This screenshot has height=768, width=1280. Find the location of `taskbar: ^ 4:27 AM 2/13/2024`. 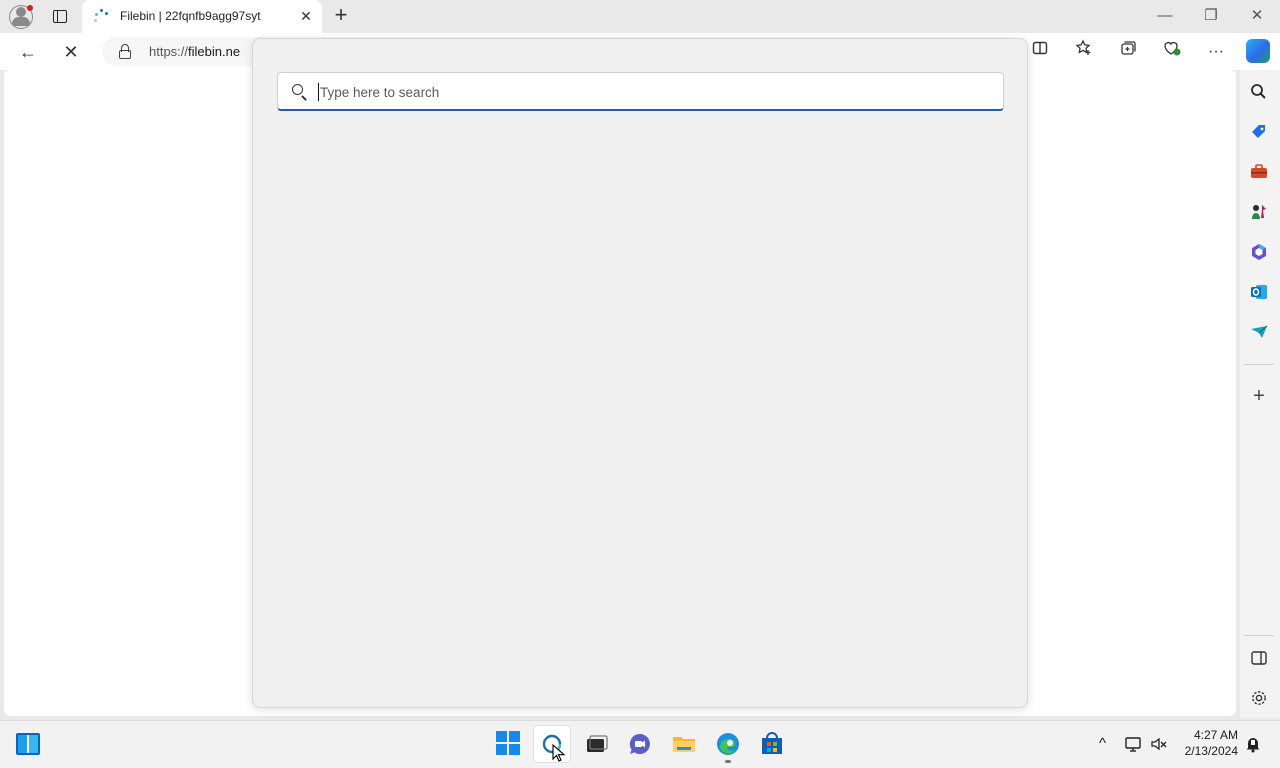

taskbar: ^ 4:27 AM 2/13/2024 is located at coordinates (640, 744).